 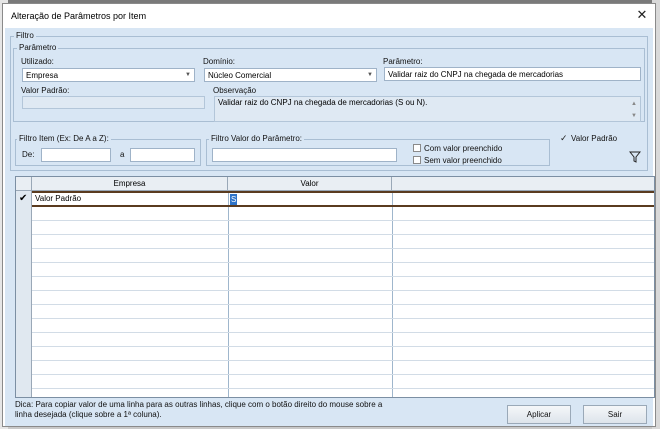 What do you see at coordinates (635, 157) in the screenshot?
I see `funnel-icon` at bounding box center [635, 157].